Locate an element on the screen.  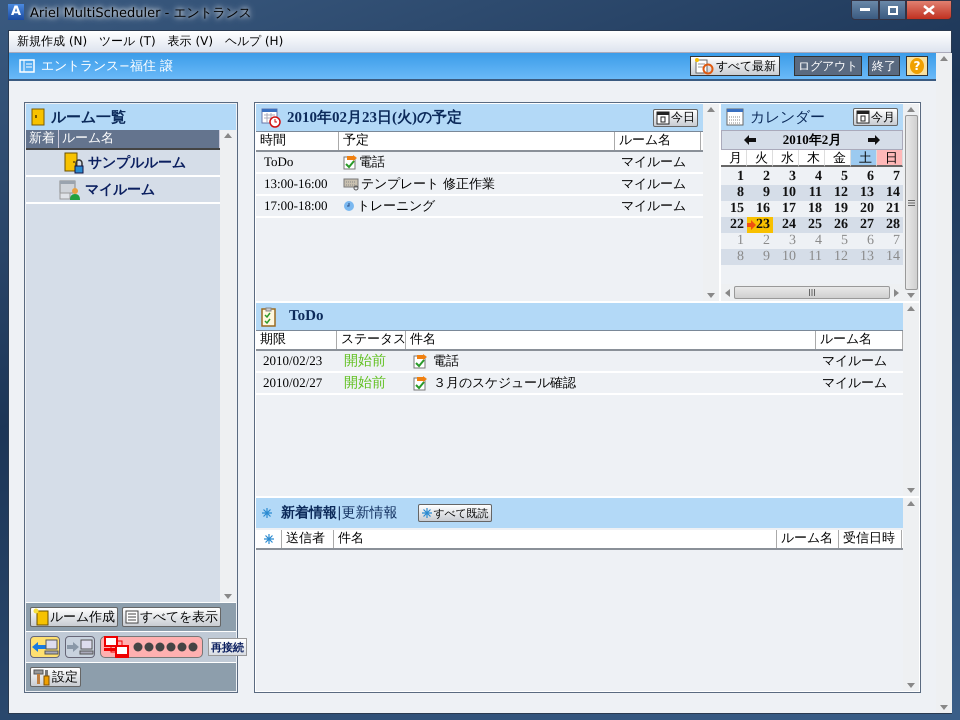
calendar-day: 21 is located at coordinates (890, 209).